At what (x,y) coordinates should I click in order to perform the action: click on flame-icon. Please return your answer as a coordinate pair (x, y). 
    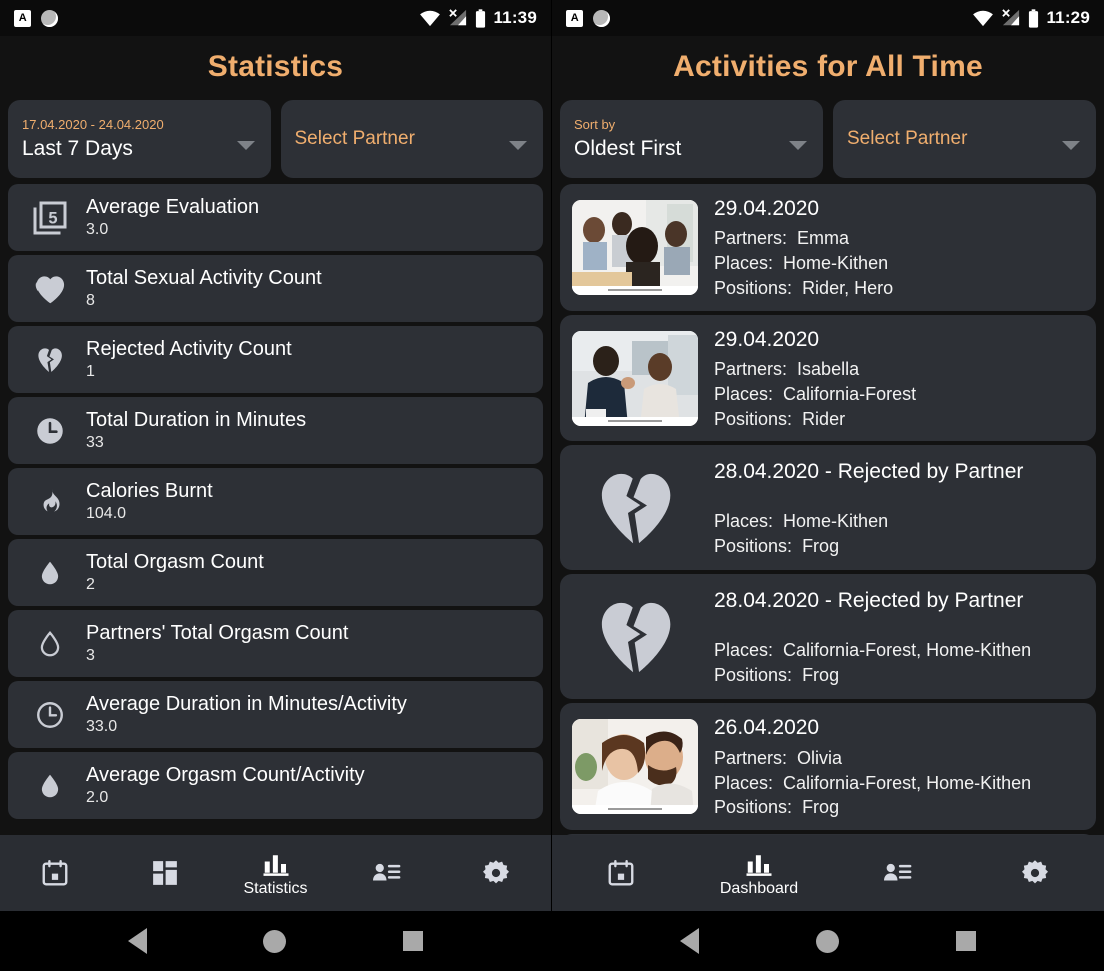
    Looking at the image, I should click on (50, 502).